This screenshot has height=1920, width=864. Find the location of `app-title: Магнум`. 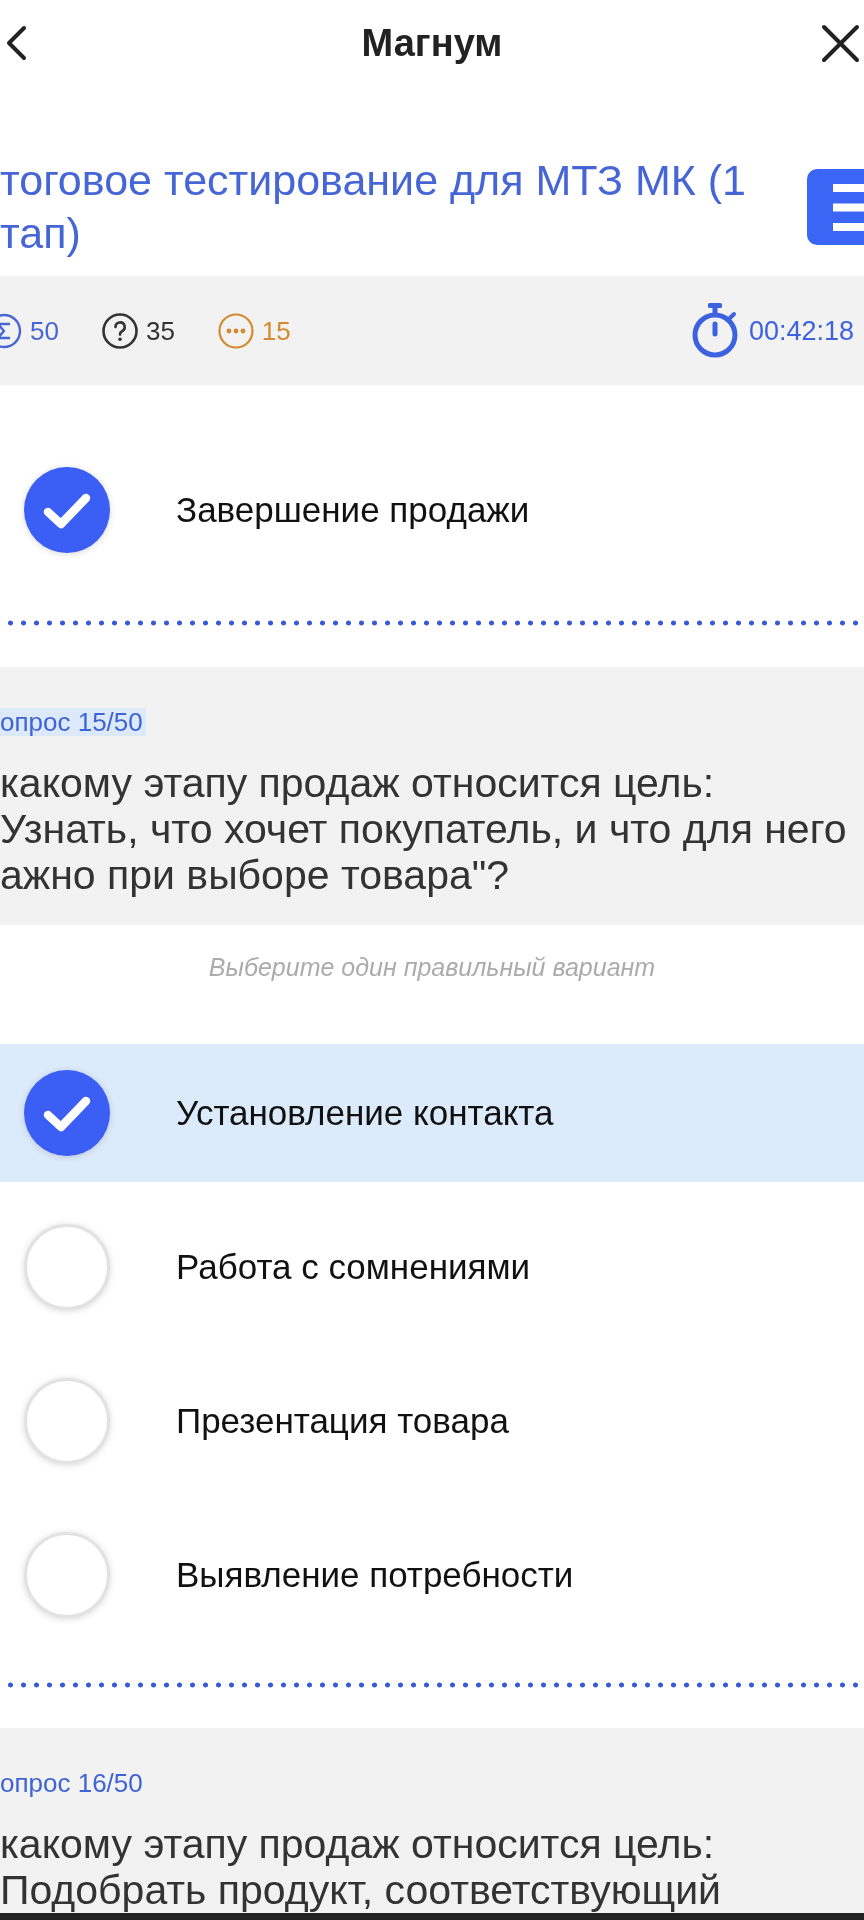

app-title: Магнум is located at coordinates (432, 43).